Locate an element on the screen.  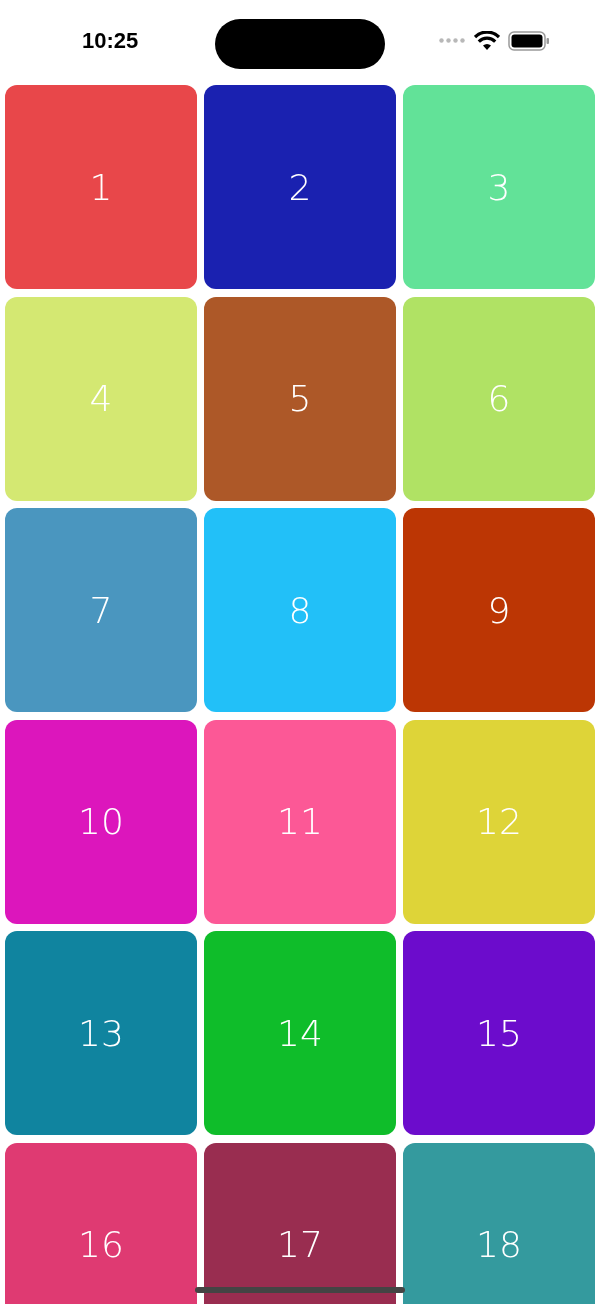
wifi-icon is located at coordinates (487, 40).